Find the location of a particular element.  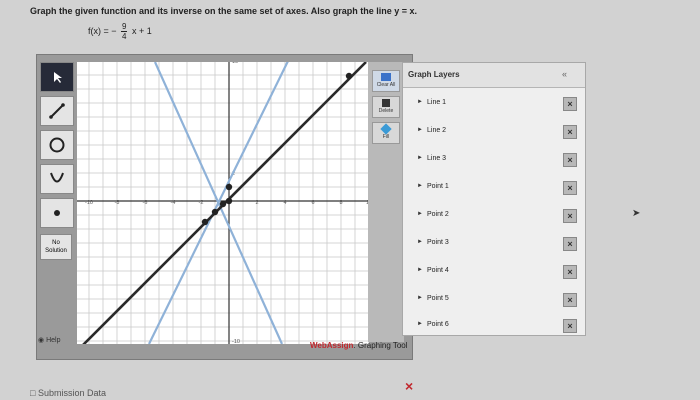

layer-label: Point 2 is located at coordinates (438, 214).